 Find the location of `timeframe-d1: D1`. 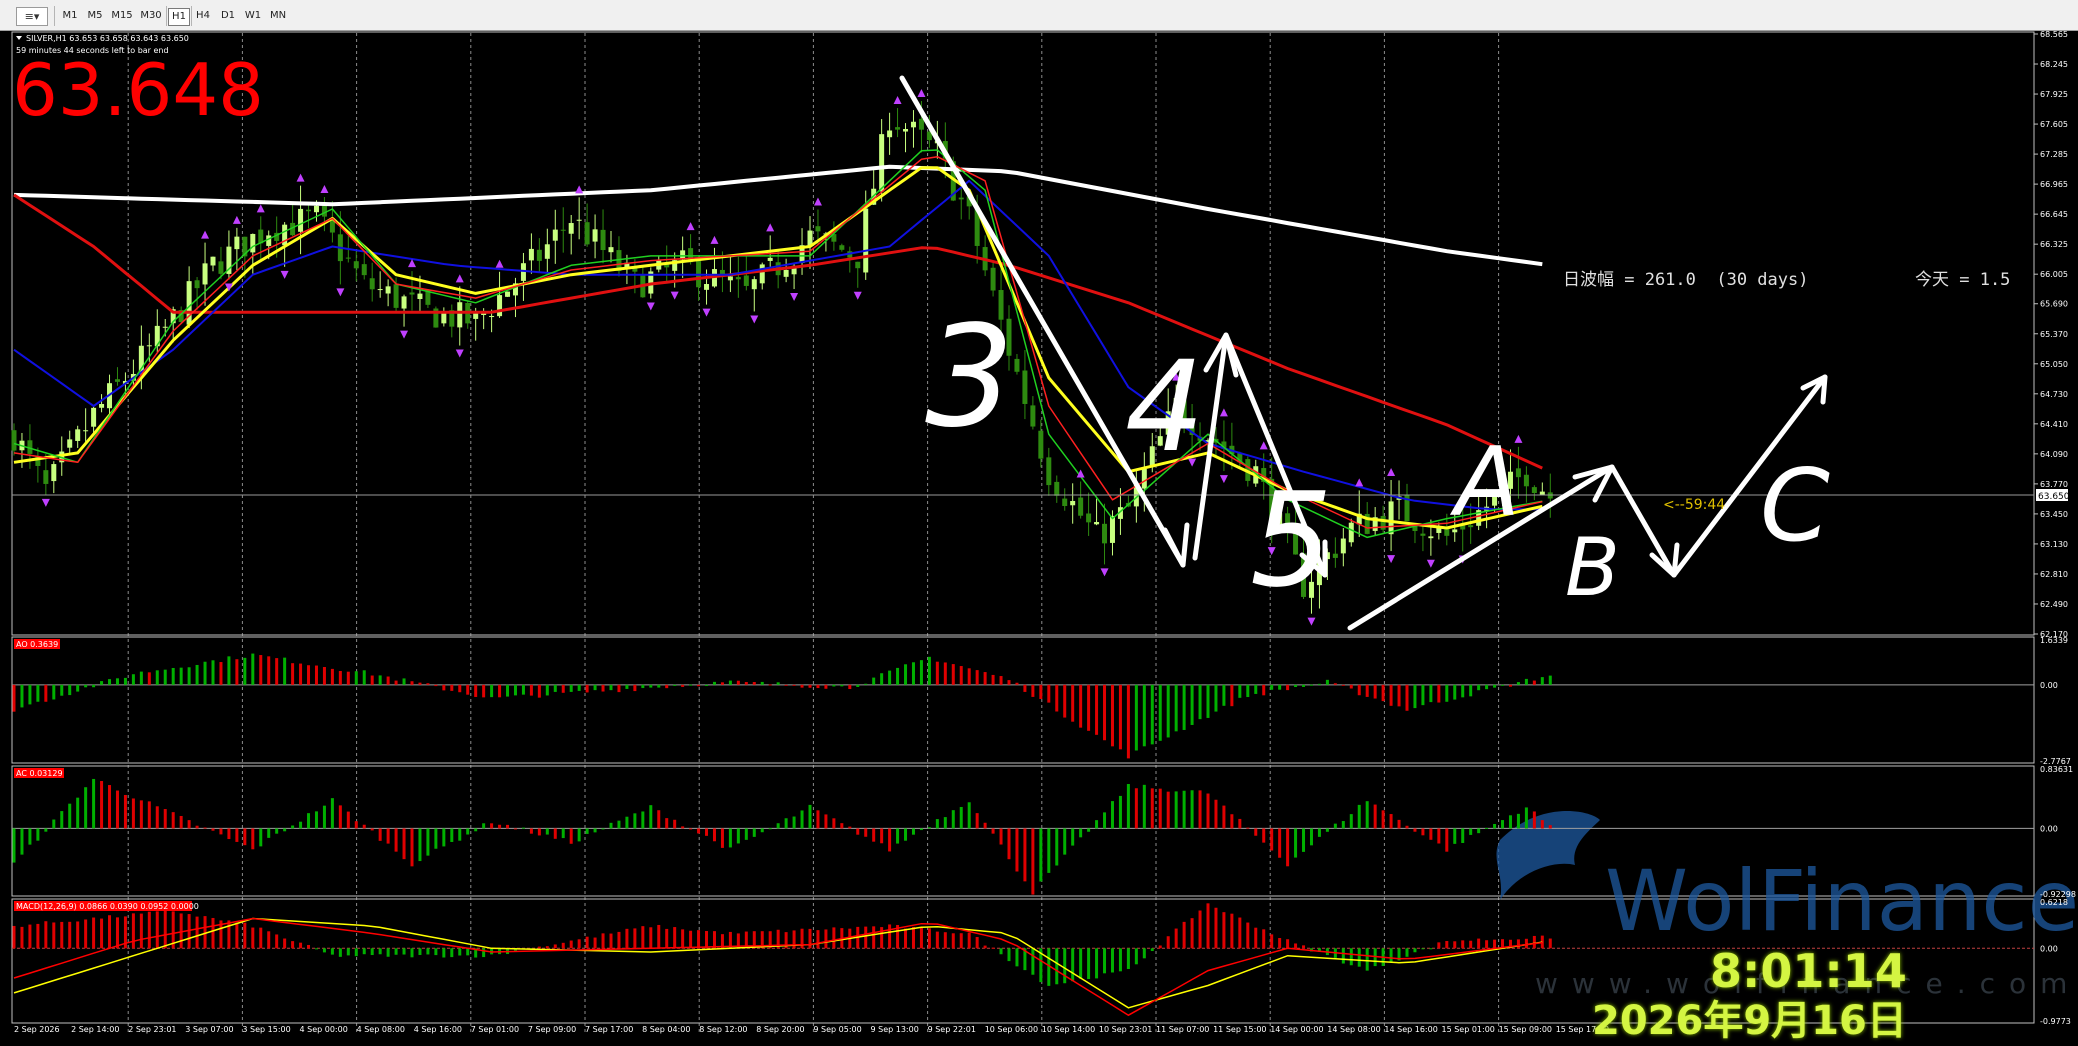

timeframe-d1: D1 is located at coordinates (228, 16).